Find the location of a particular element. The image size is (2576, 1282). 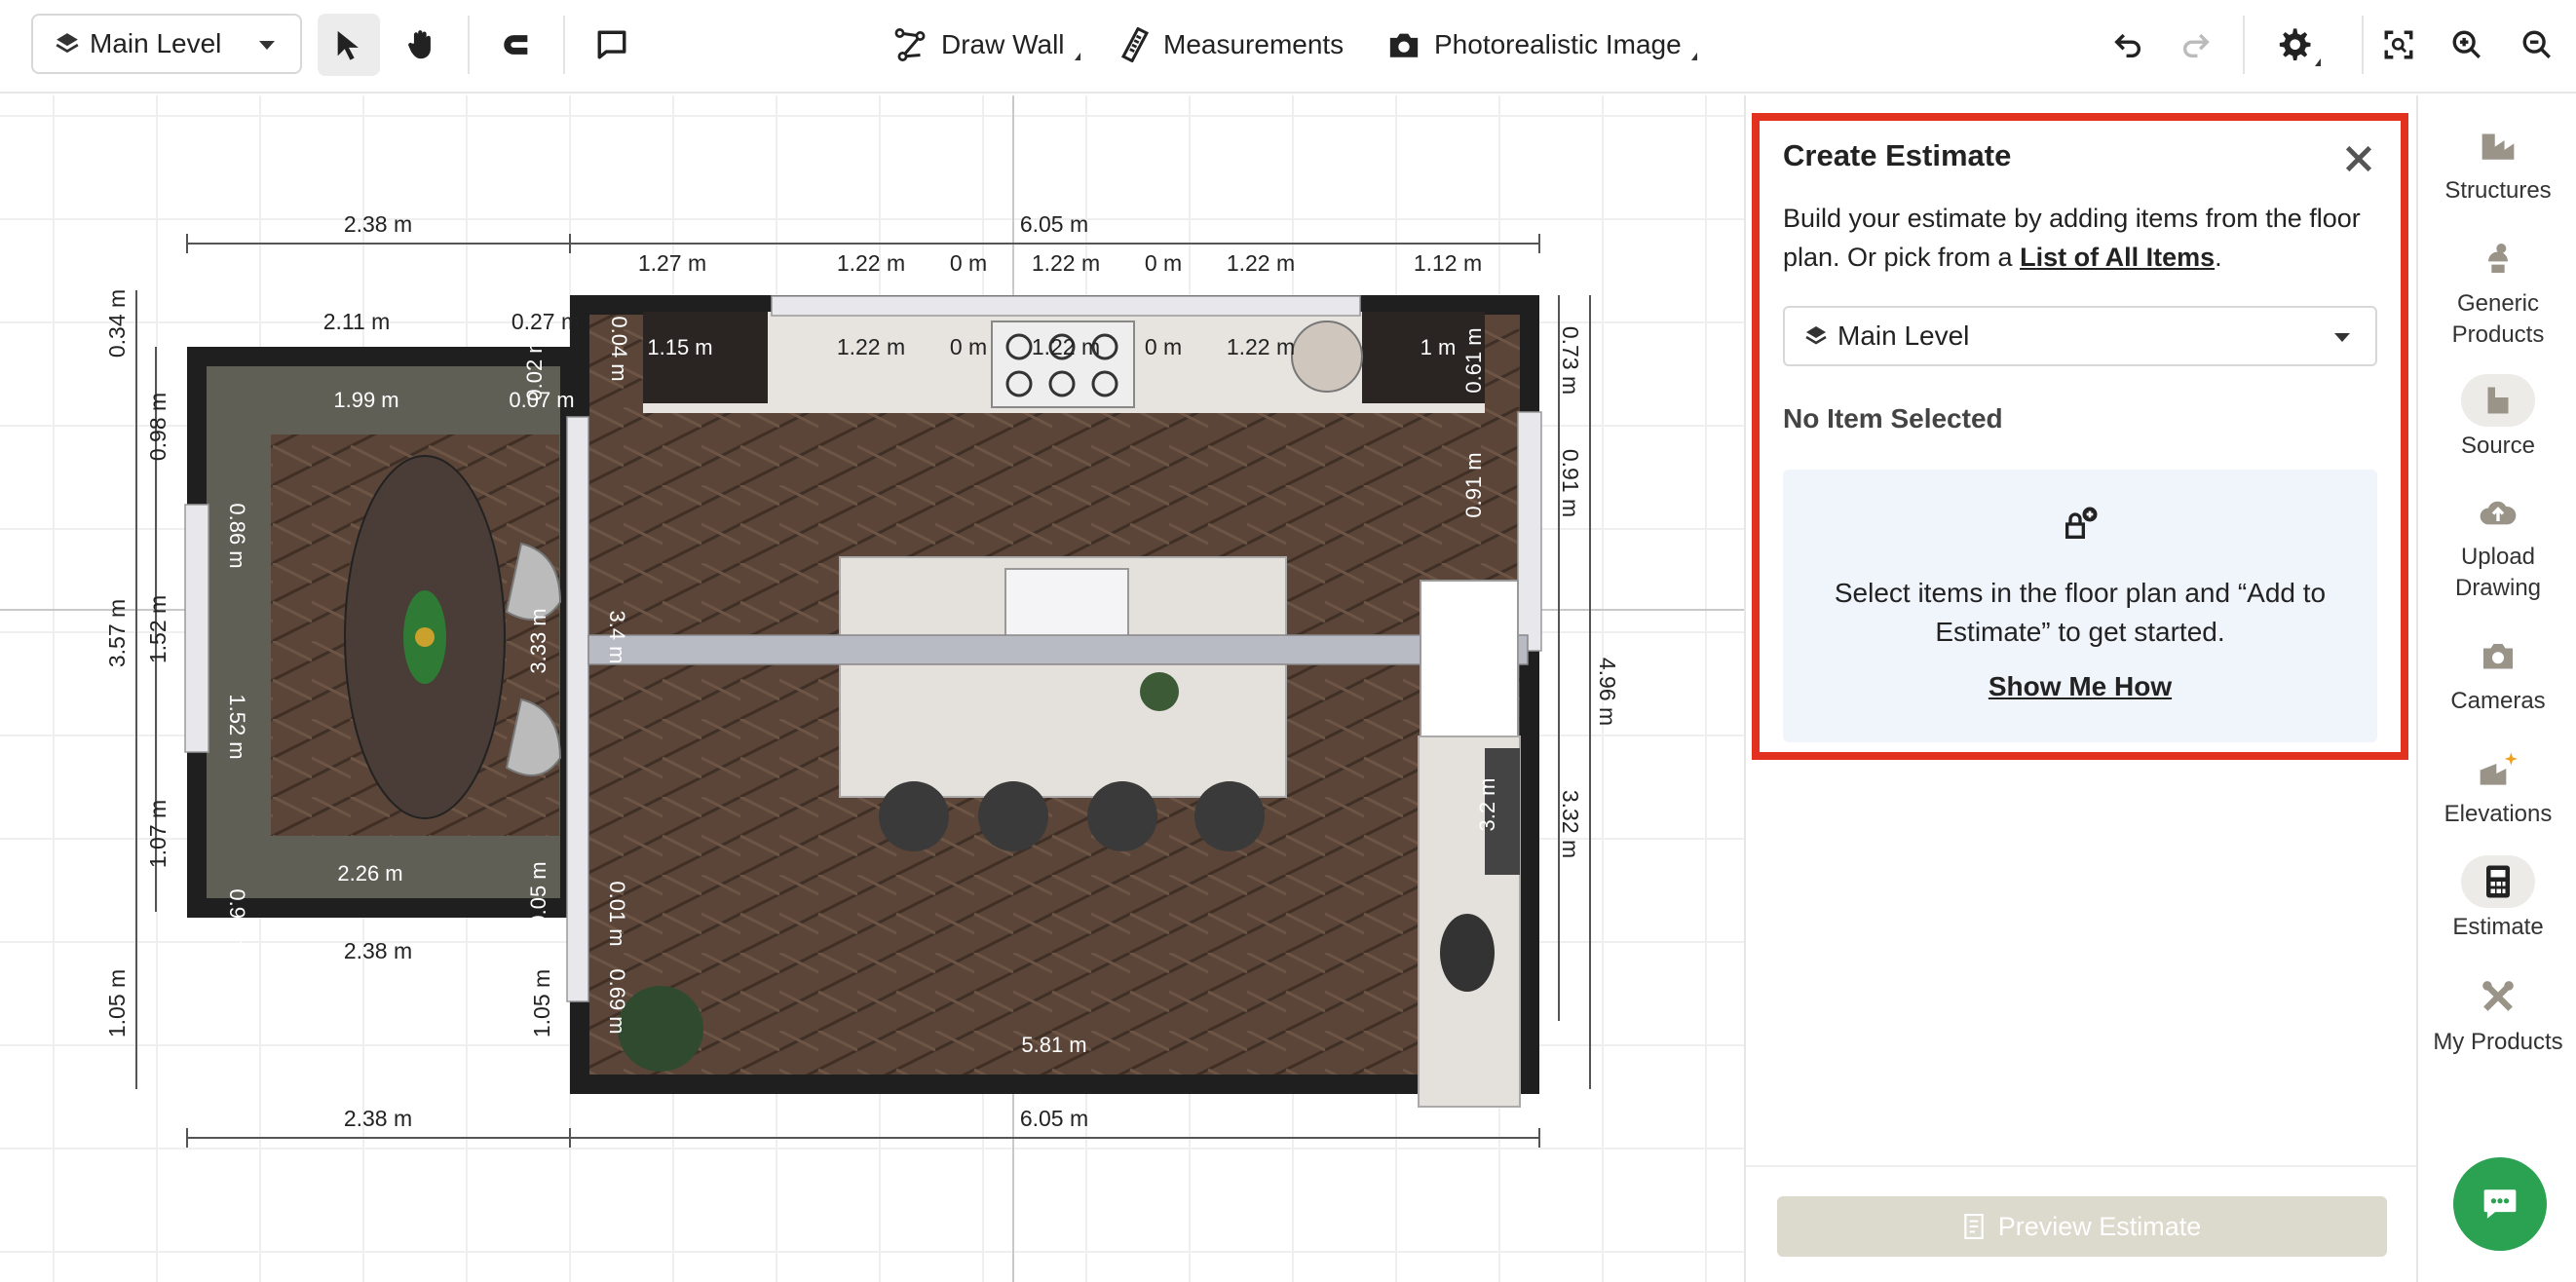

dimension-label: 1.52 m is located at coordinates (157, 629).